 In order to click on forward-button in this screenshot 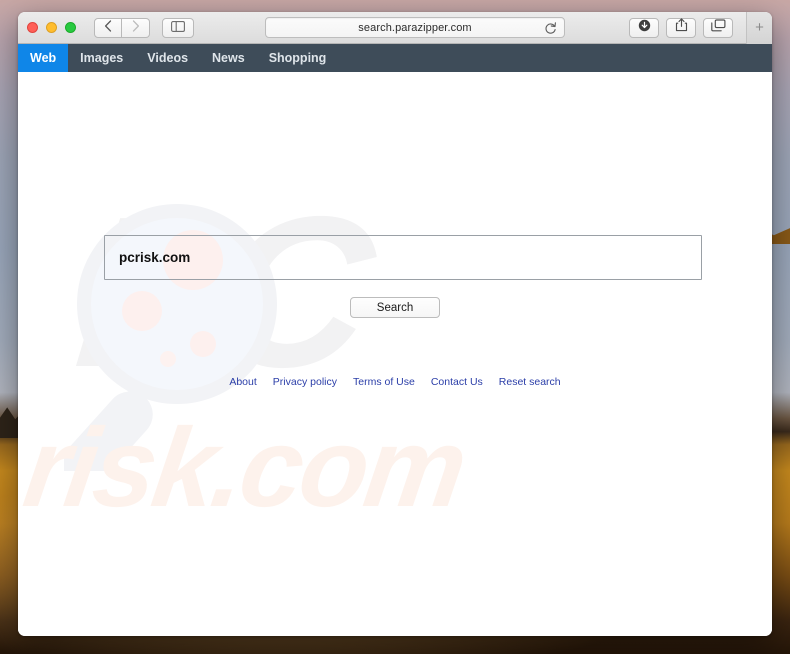, I will do `click(136, 27)`.